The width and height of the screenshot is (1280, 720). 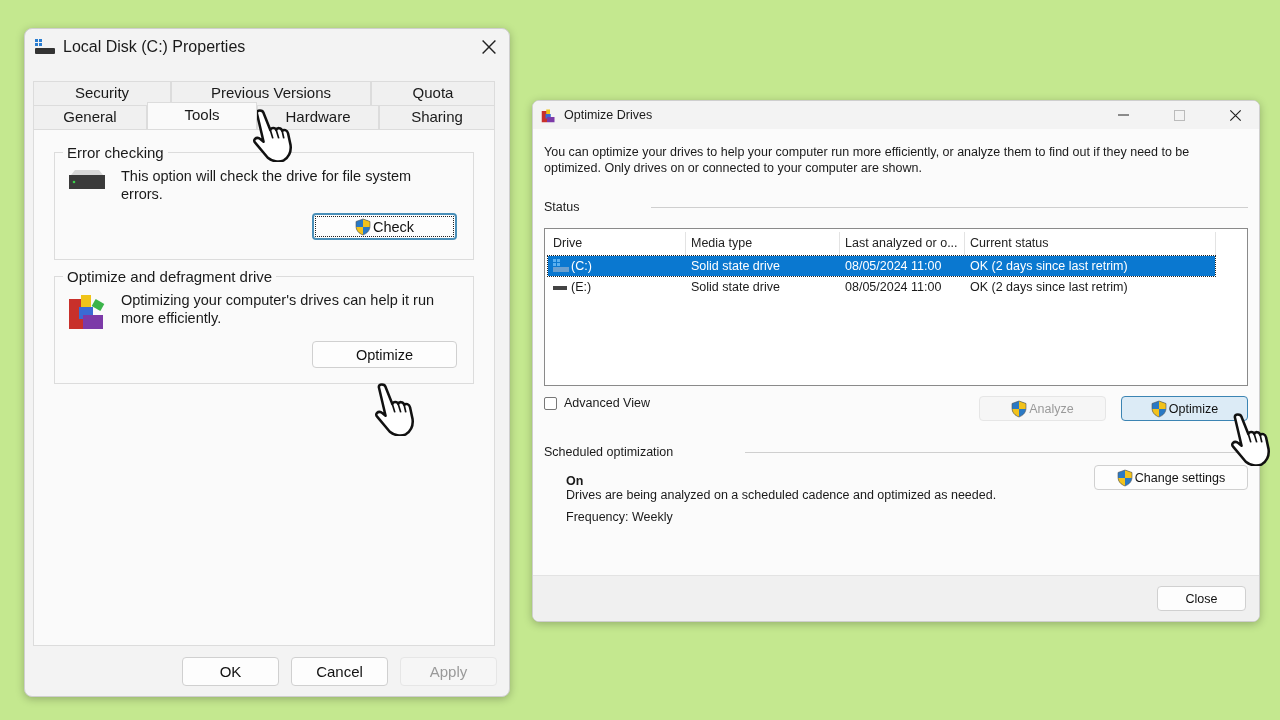 I want to click on drive-row: (E:) Solid state drive 08/05/2024 11:00 OK (2 days since last retrim), so click(x=881, y=287).